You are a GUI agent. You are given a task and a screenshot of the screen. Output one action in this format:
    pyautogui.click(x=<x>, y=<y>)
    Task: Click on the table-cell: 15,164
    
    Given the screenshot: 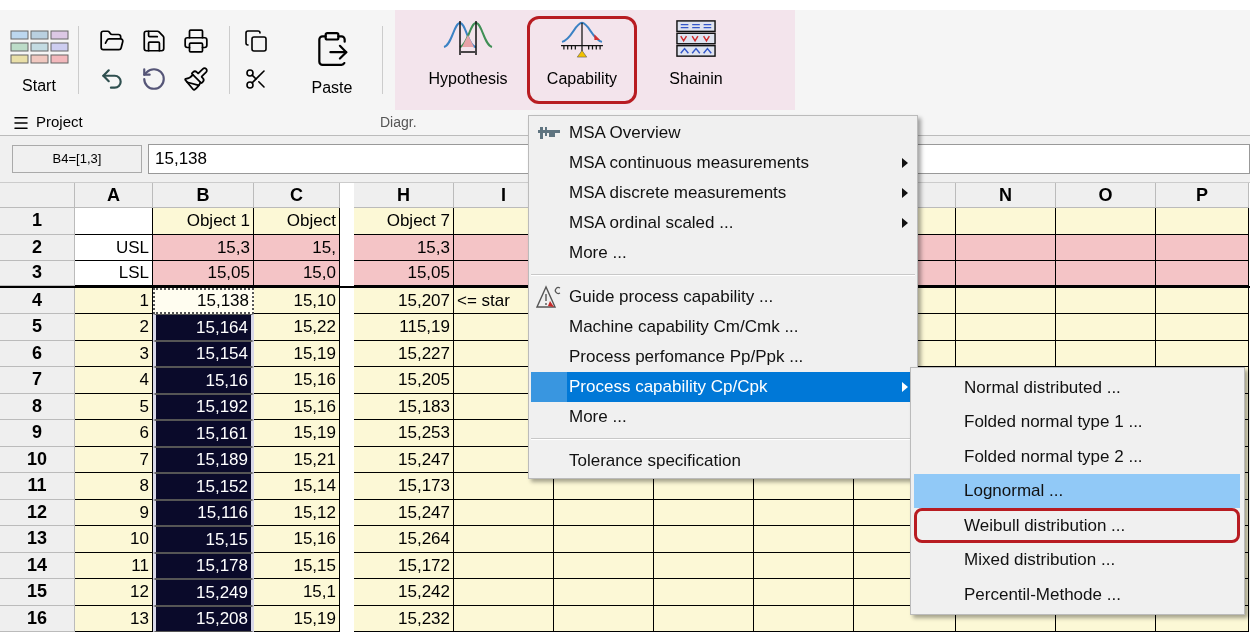 What is the action you would take?
    pyautogui.click(x=203, y=327)
    